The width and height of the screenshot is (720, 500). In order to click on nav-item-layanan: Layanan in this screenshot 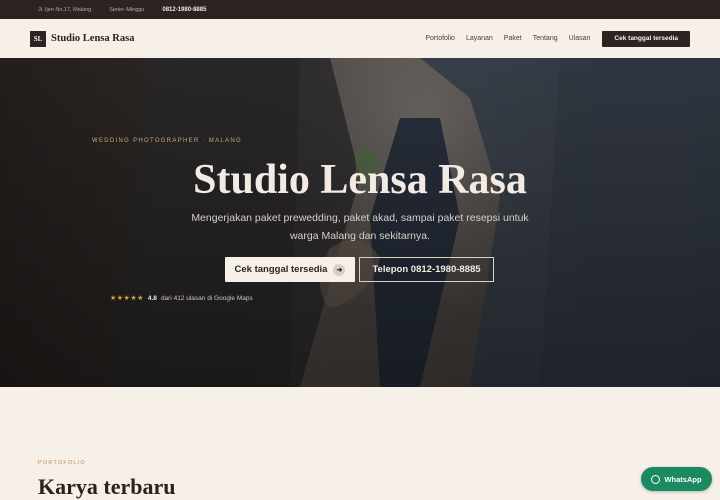, I will do `click(479, 38)`.